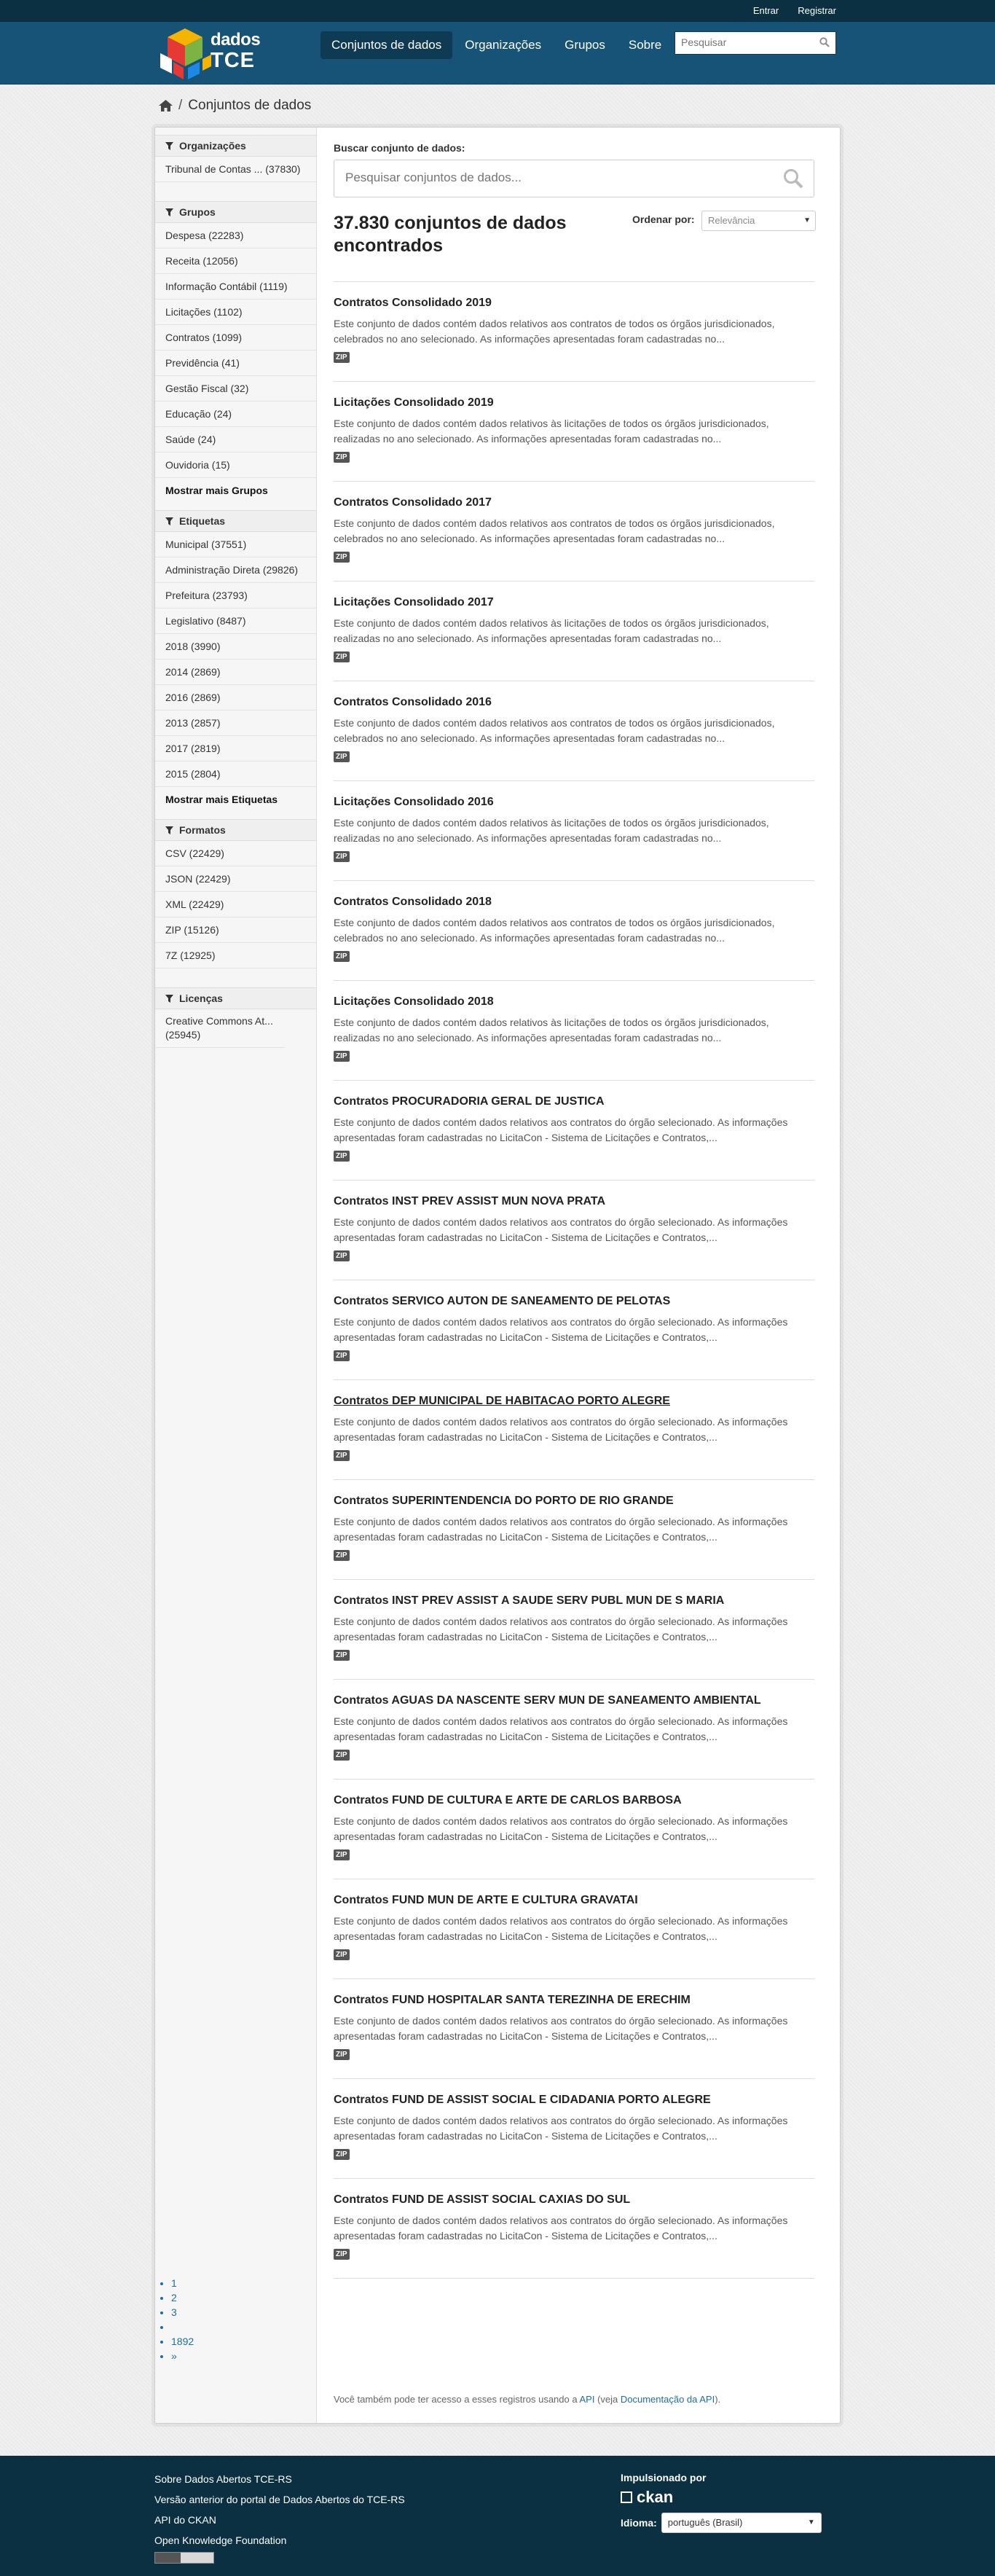  What do you see at coordinates (235, 235) in the screenshot?
I see `facet-item: Despesa (22283)` at bounding box center [235, 235].